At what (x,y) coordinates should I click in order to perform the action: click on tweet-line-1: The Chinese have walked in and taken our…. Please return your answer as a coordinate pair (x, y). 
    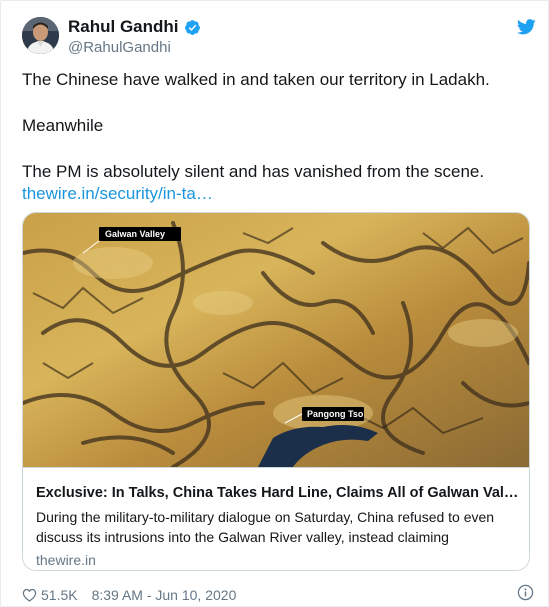
    Looking at the image, I should click on (256, 79).